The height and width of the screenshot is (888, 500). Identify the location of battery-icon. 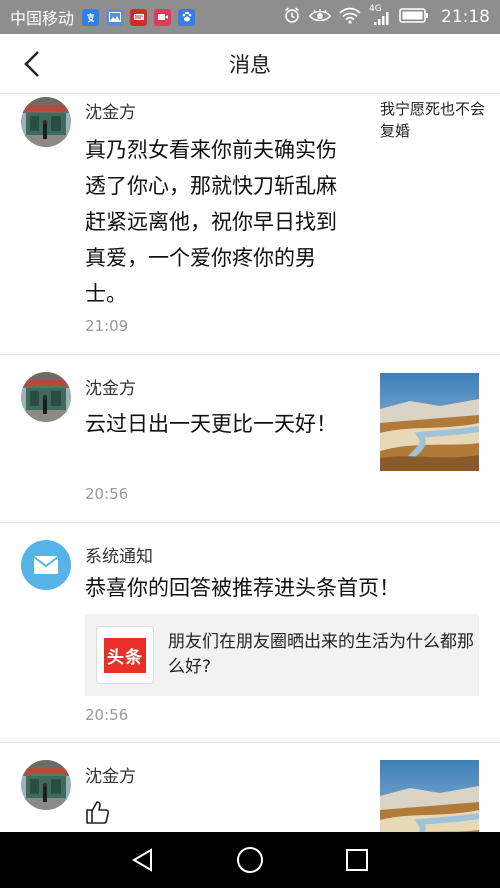
(414, 17).